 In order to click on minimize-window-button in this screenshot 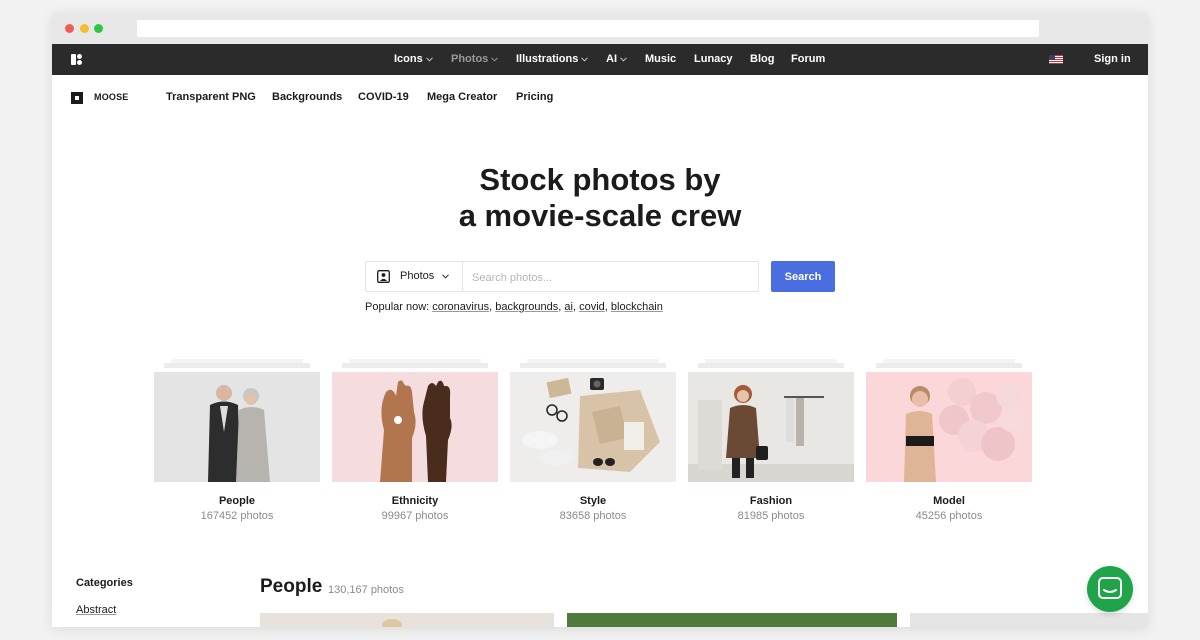, I will do `click(84, 28)`.